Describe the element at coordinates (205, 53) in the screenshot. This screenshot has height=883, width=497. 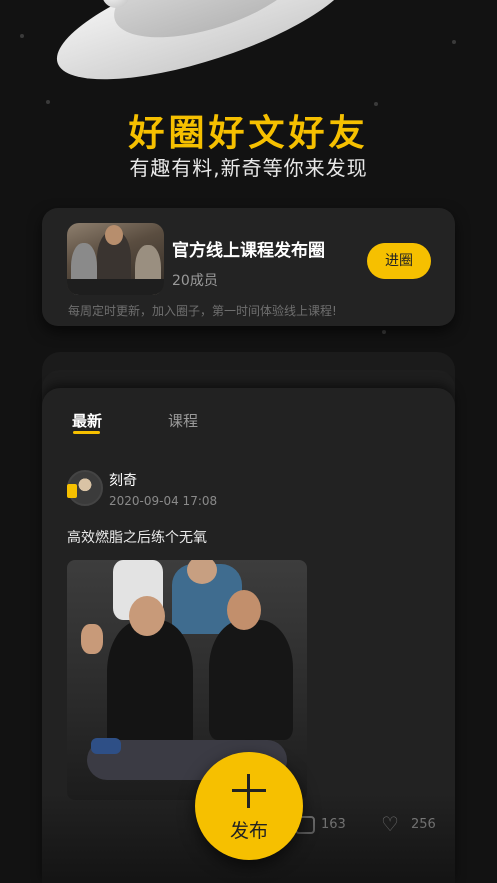
I see `planet-illustration` at that location.